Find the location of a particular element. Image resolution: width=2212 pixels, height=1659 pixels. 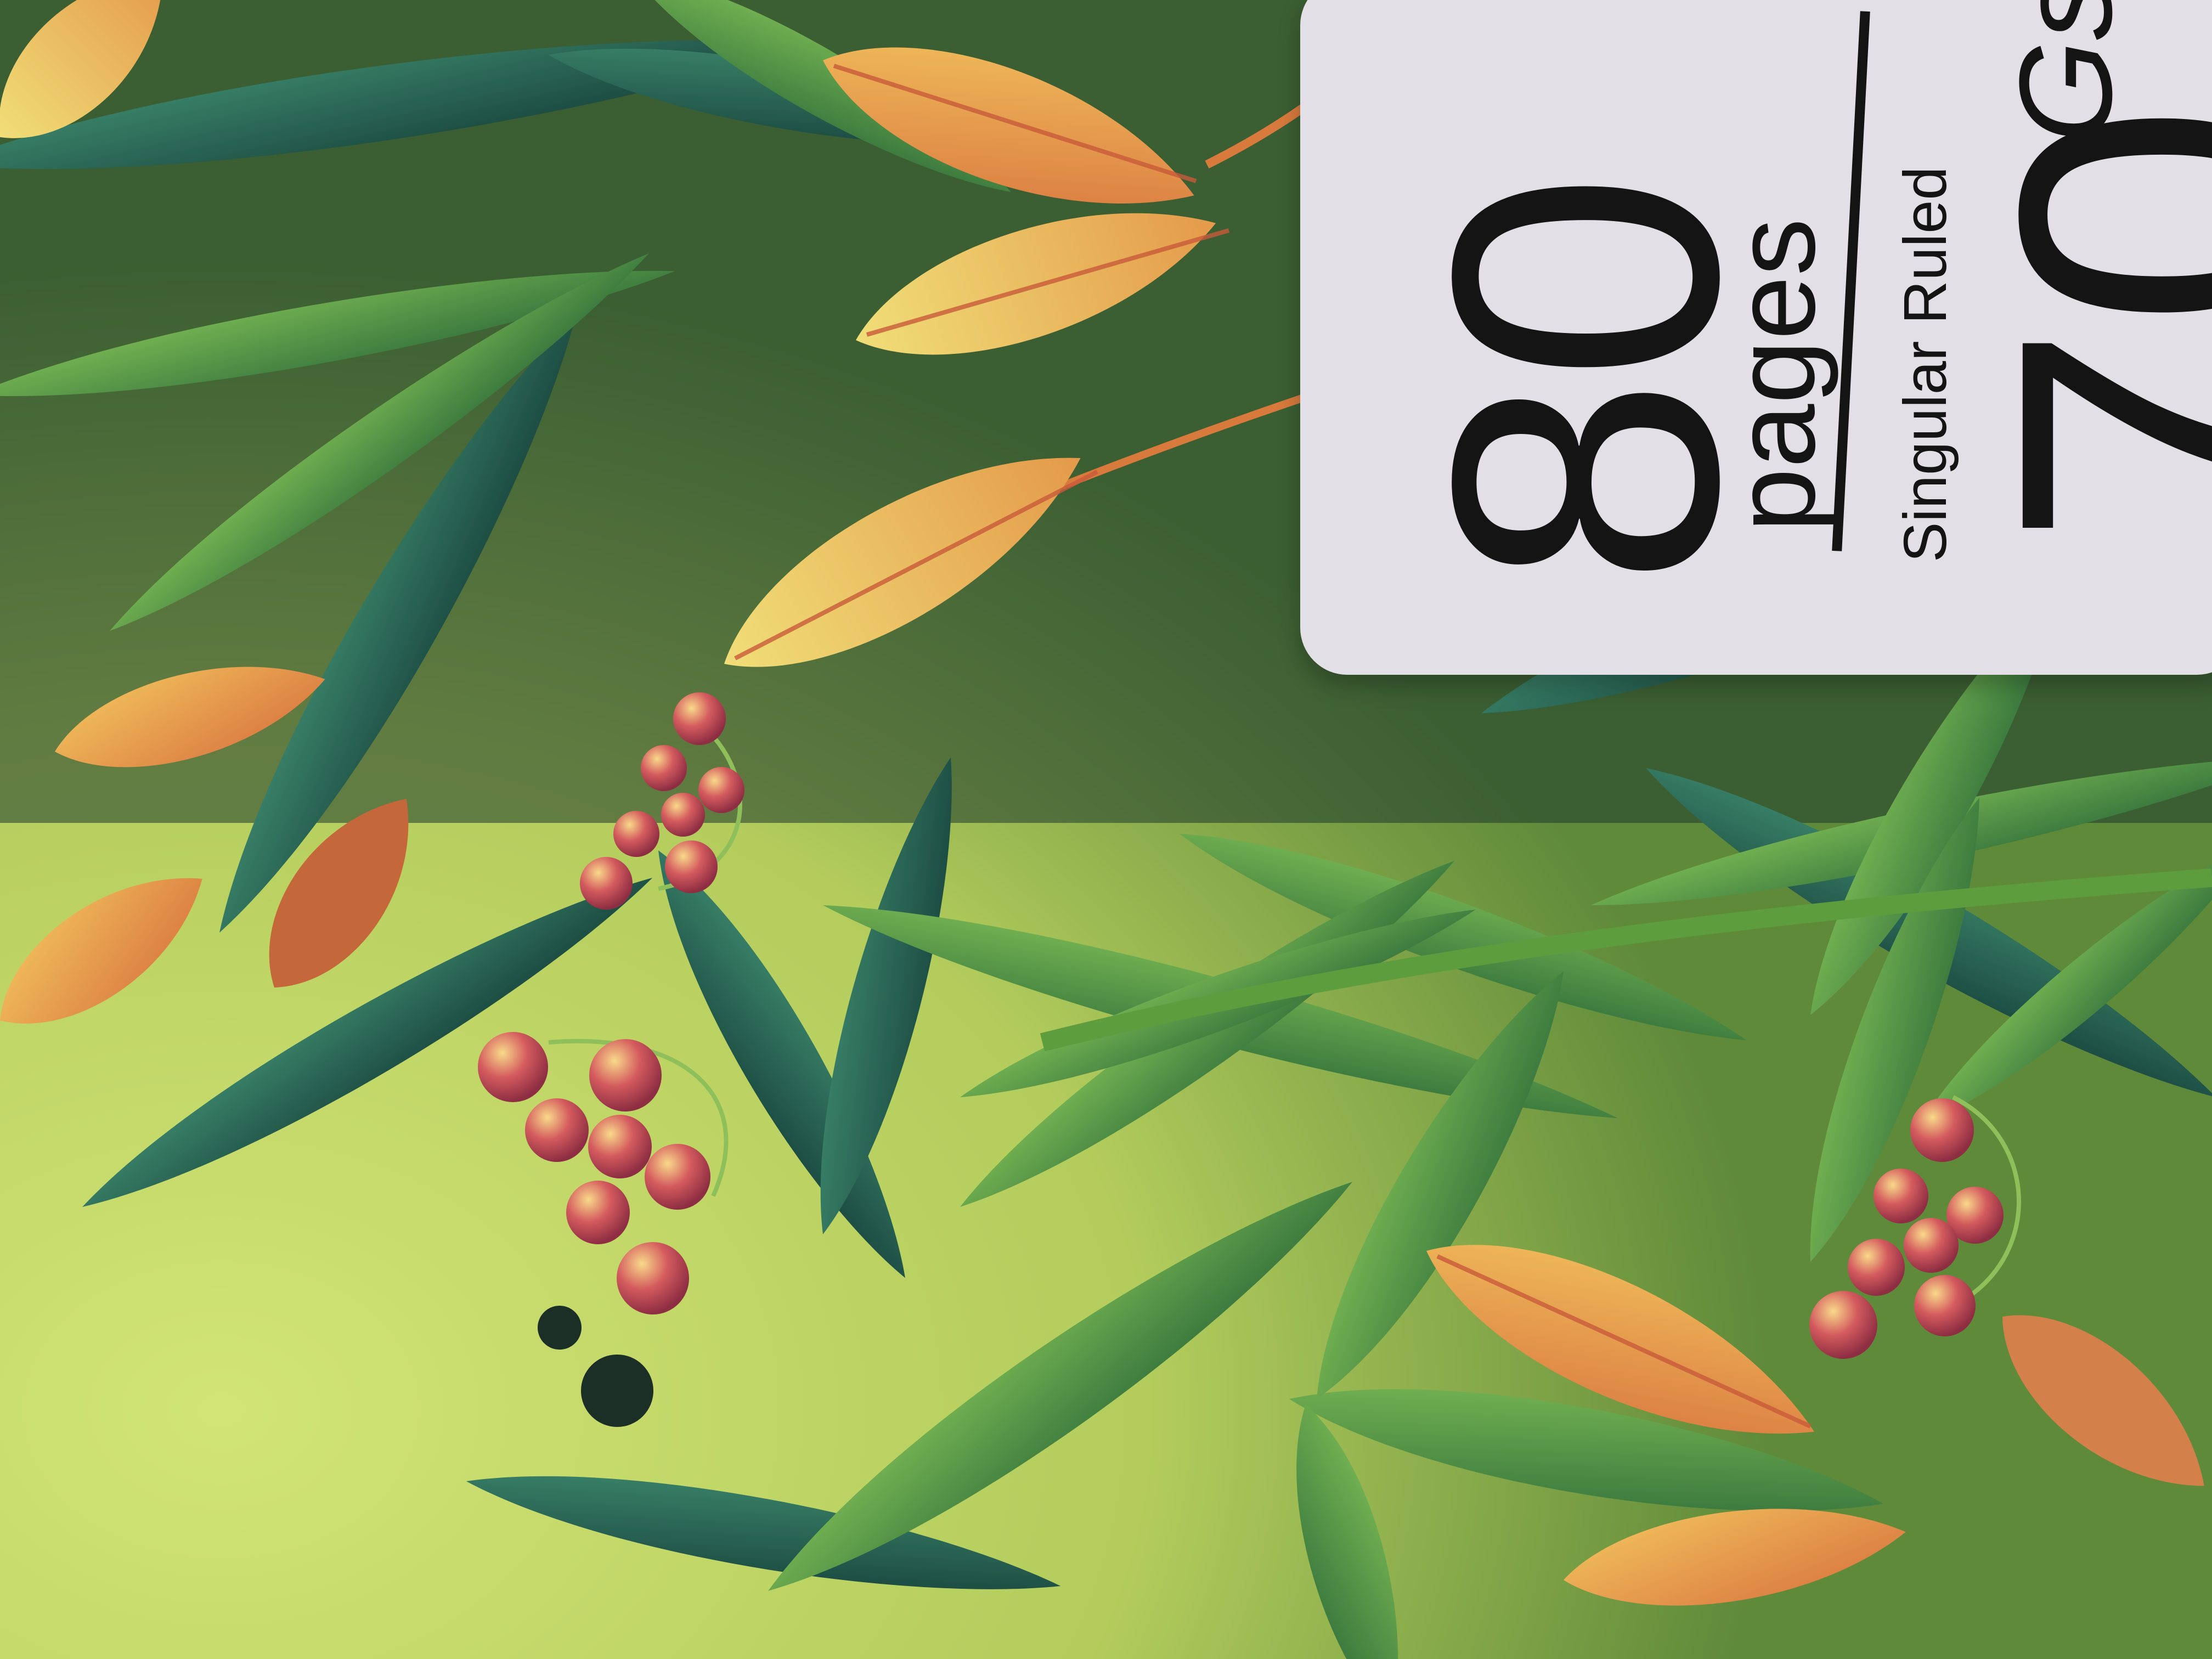

page-unit: pages is located at coordinates (1775, 375).